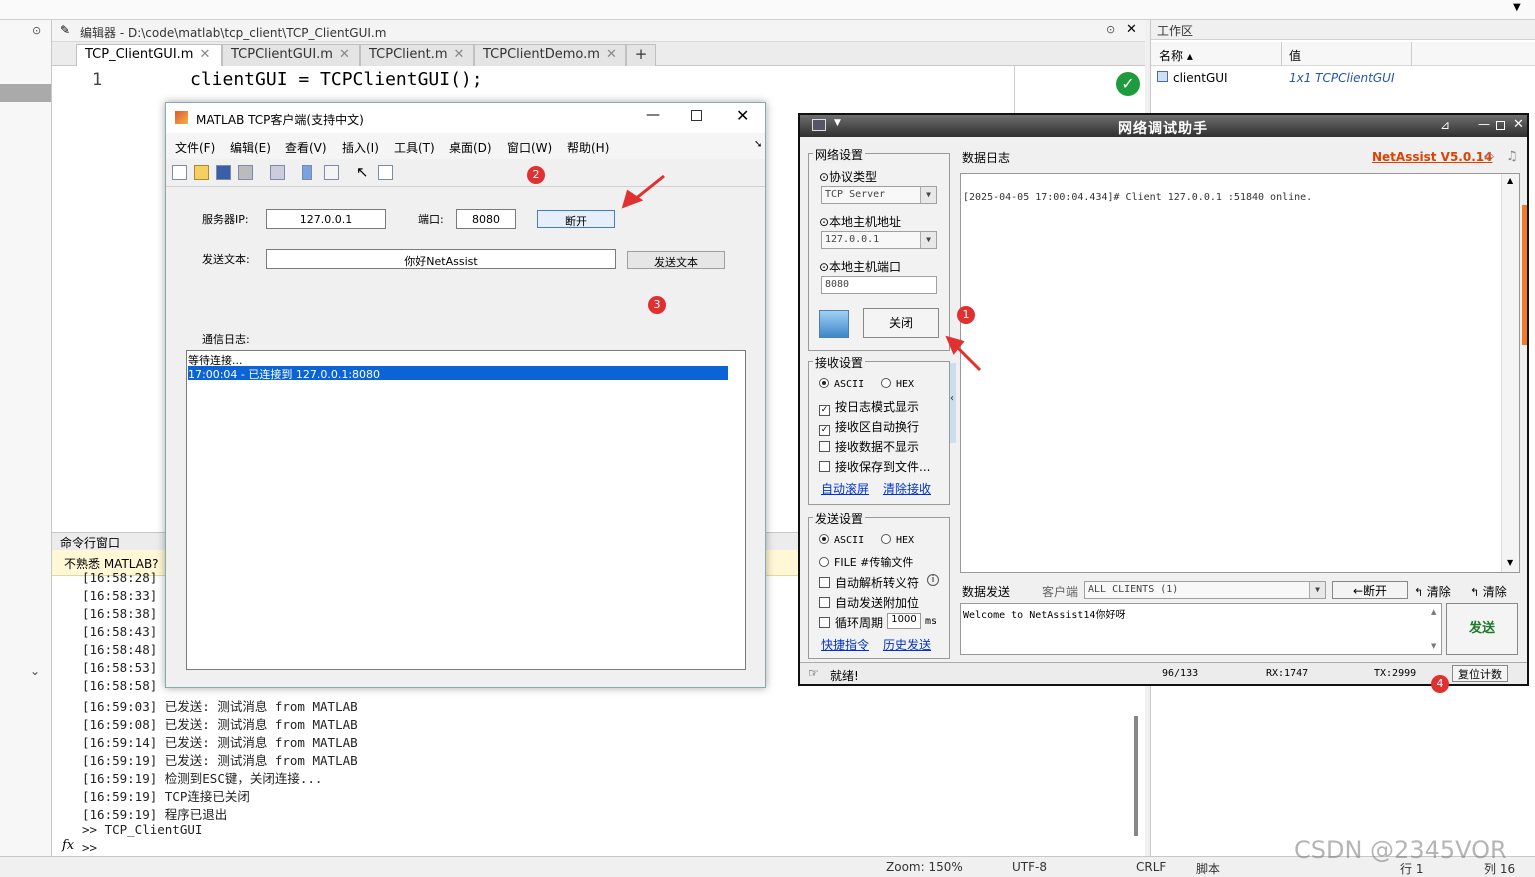  Describe the element at coordinates (801, 273) in the screenshot. I see `annotation-arrows` at that location.